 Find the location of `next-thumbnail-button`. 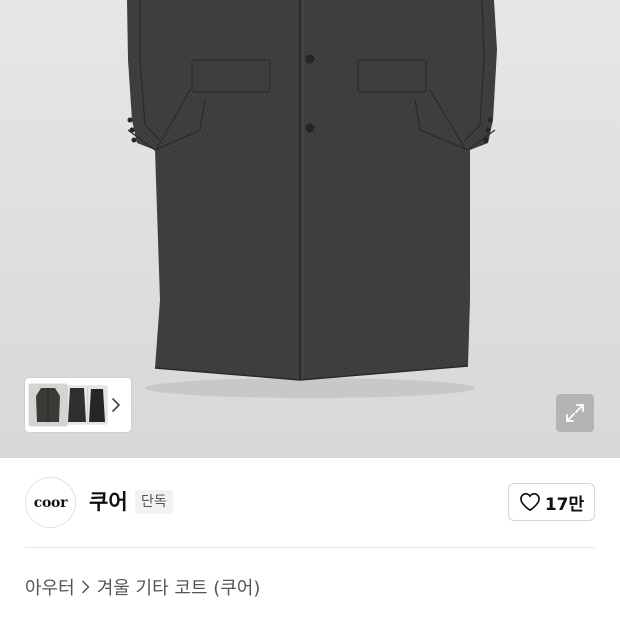

next-thumbnail-button is located at coordinates (116, 405).